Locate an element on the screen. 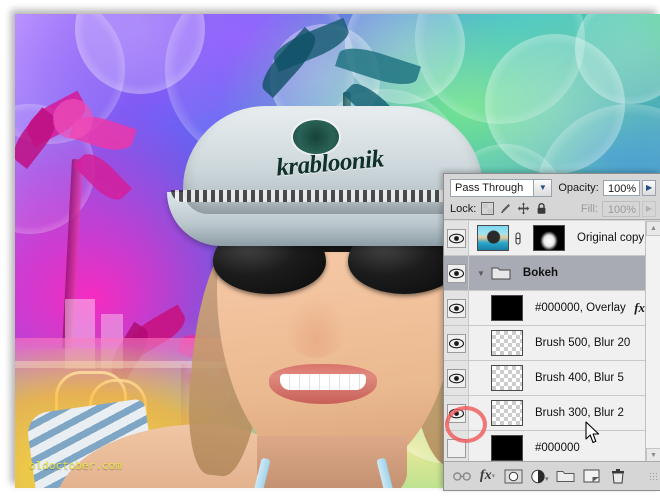  link-layers-icon is located at coordinates (461, 476).